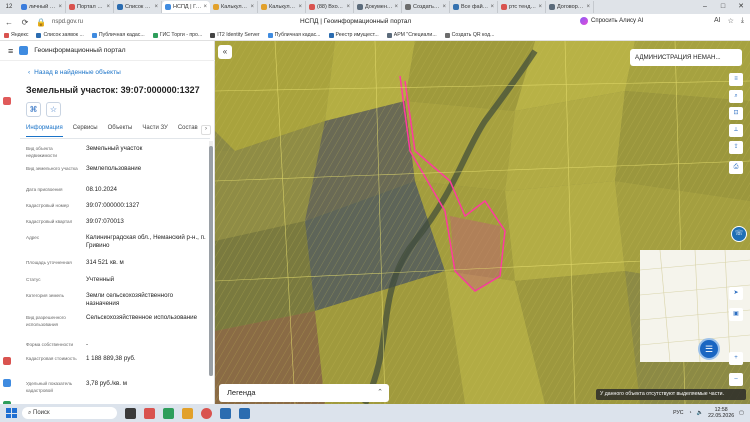  Describe the element at coordinates (731, 21) in the screenshot. I see `bookmark-star-icon: ☆` at that location.